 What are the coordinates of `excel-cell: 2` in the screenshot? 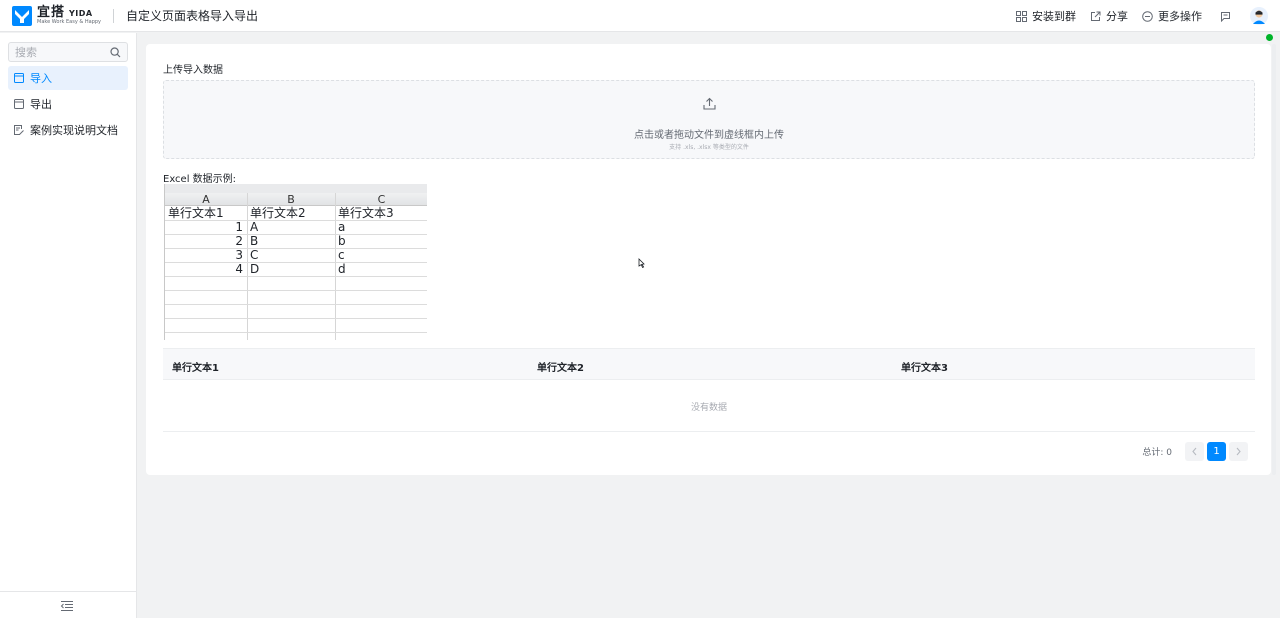 It's located at (239, 241).